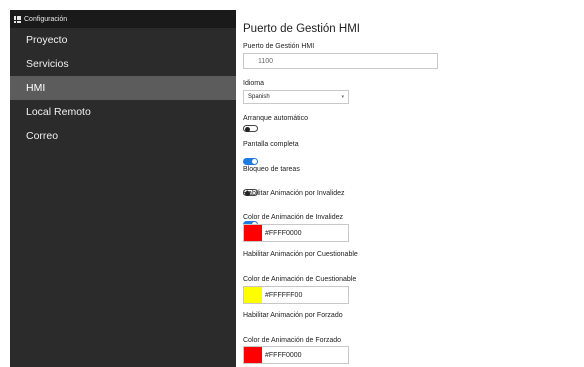 Image resolution: width=584 pixels, height=367 pixels. I want to click on forced-color-input: #FFFF0000, so click(296, 355).